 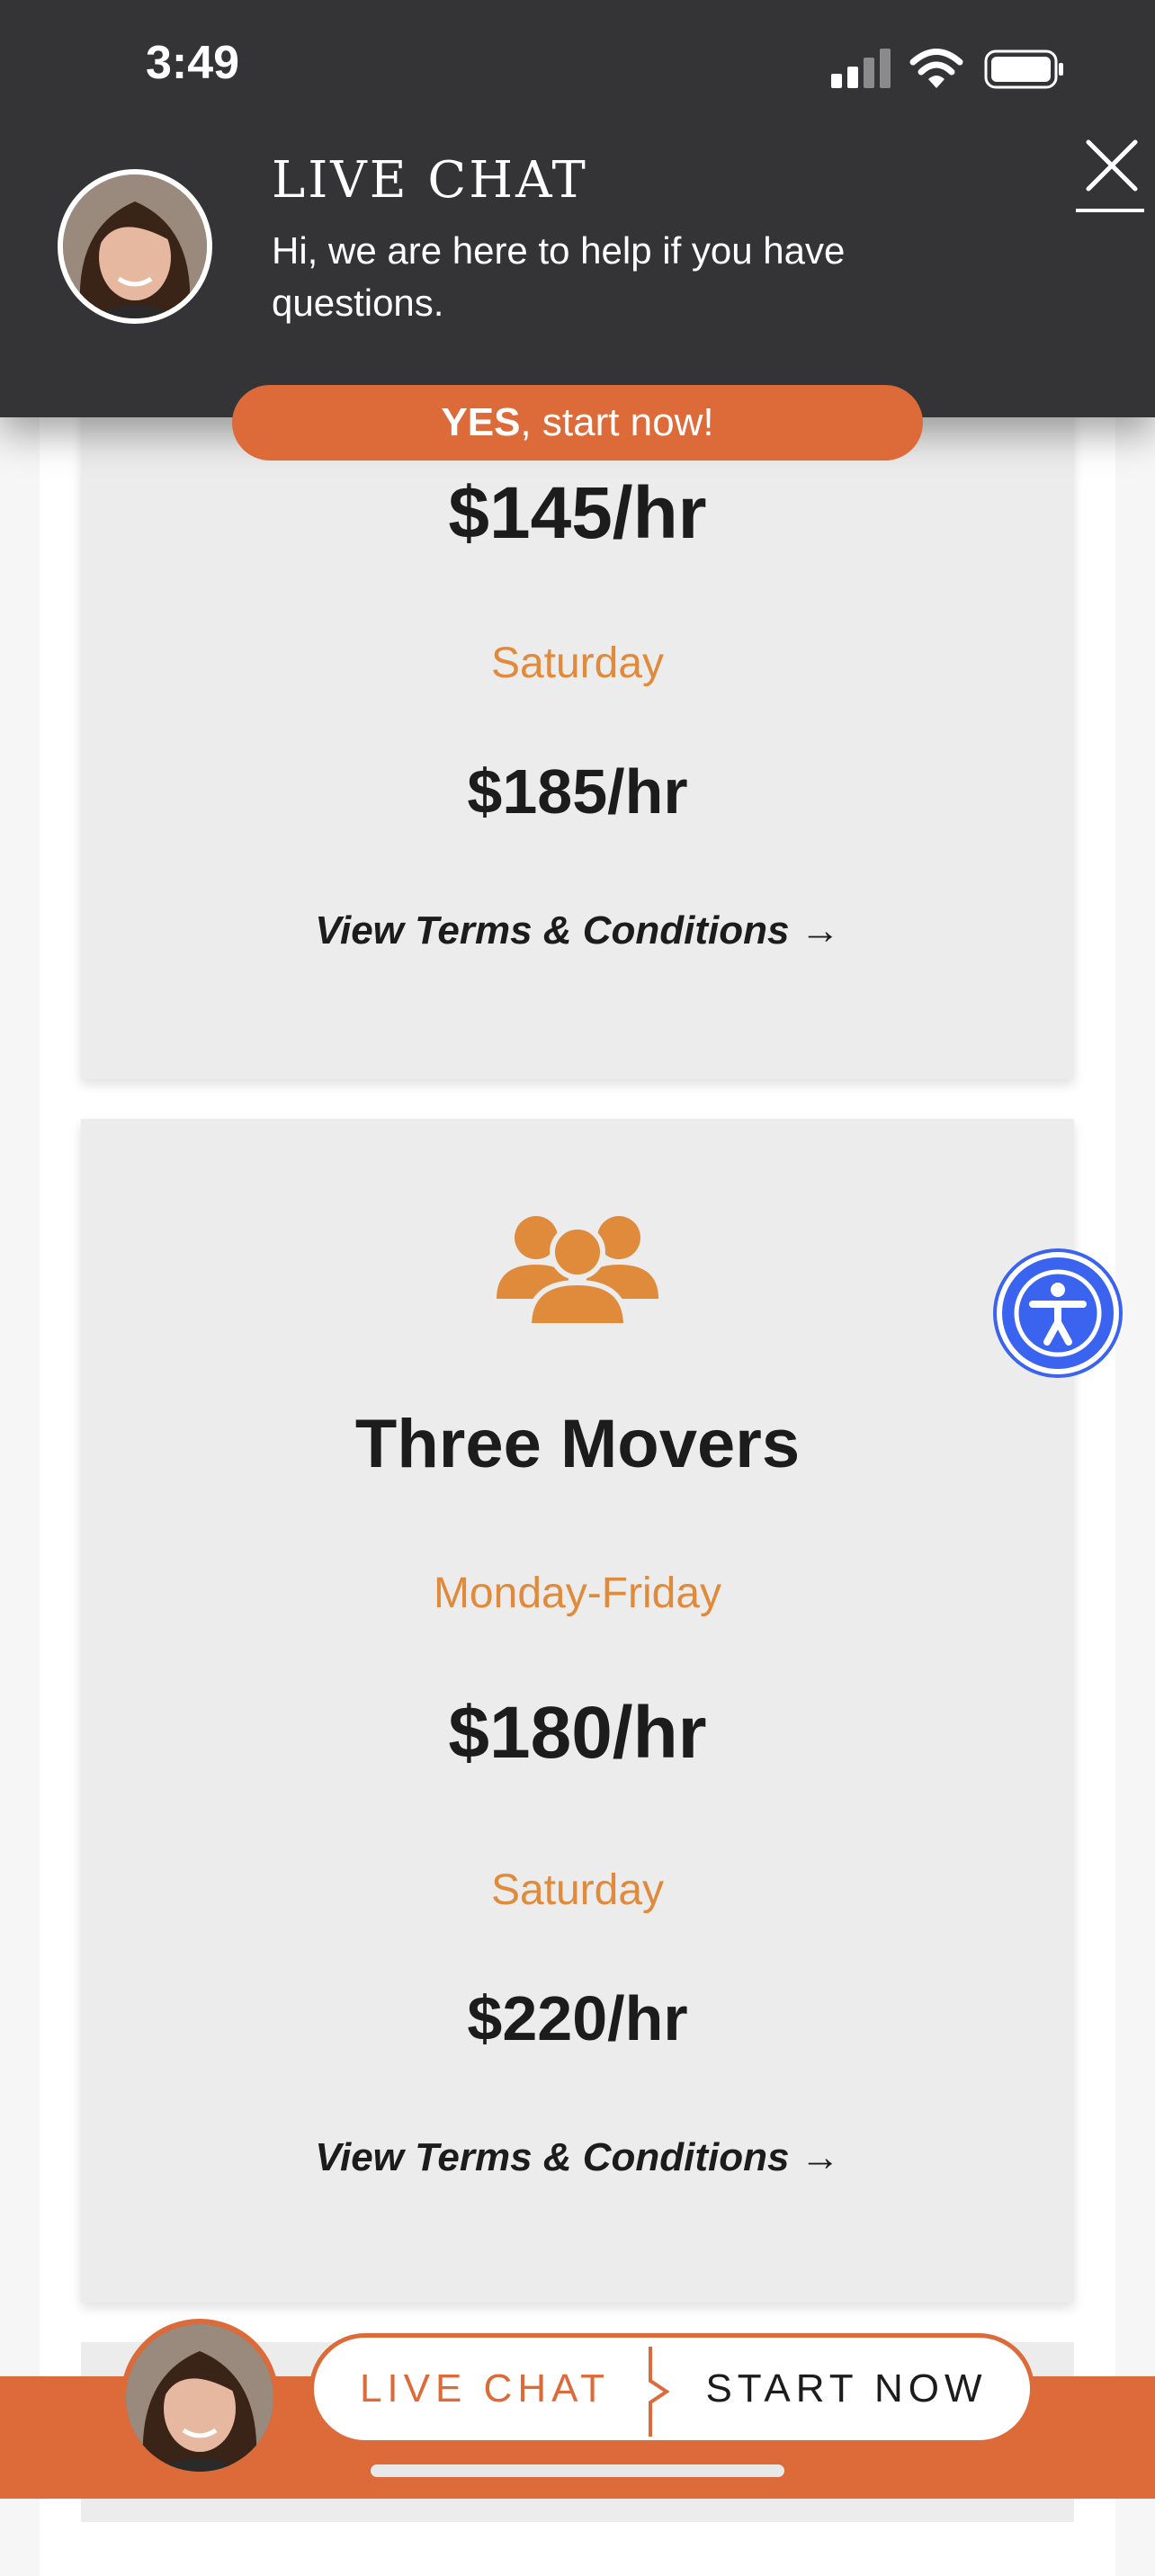 What do you see at coordinates (481, 422) in the screenshot?
I see `start-chat-bold: YES` at bounding box center [481, 422].